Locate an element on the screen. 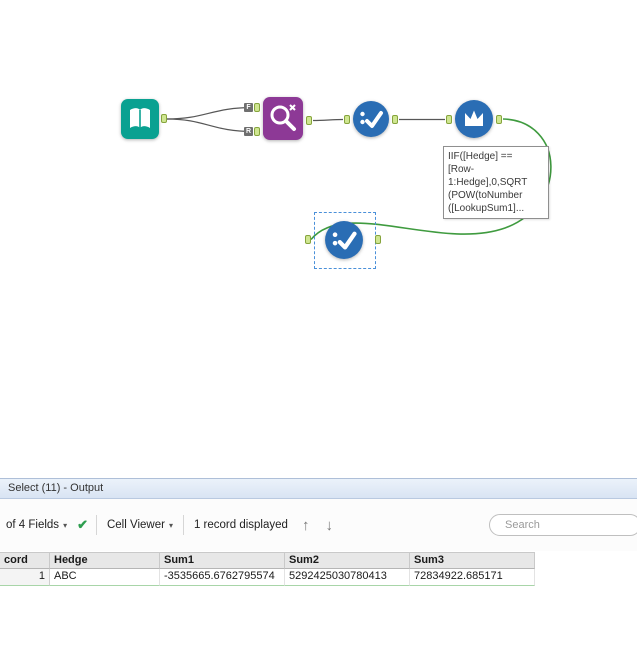  tool-input-data is located at coordinates (140, 121).